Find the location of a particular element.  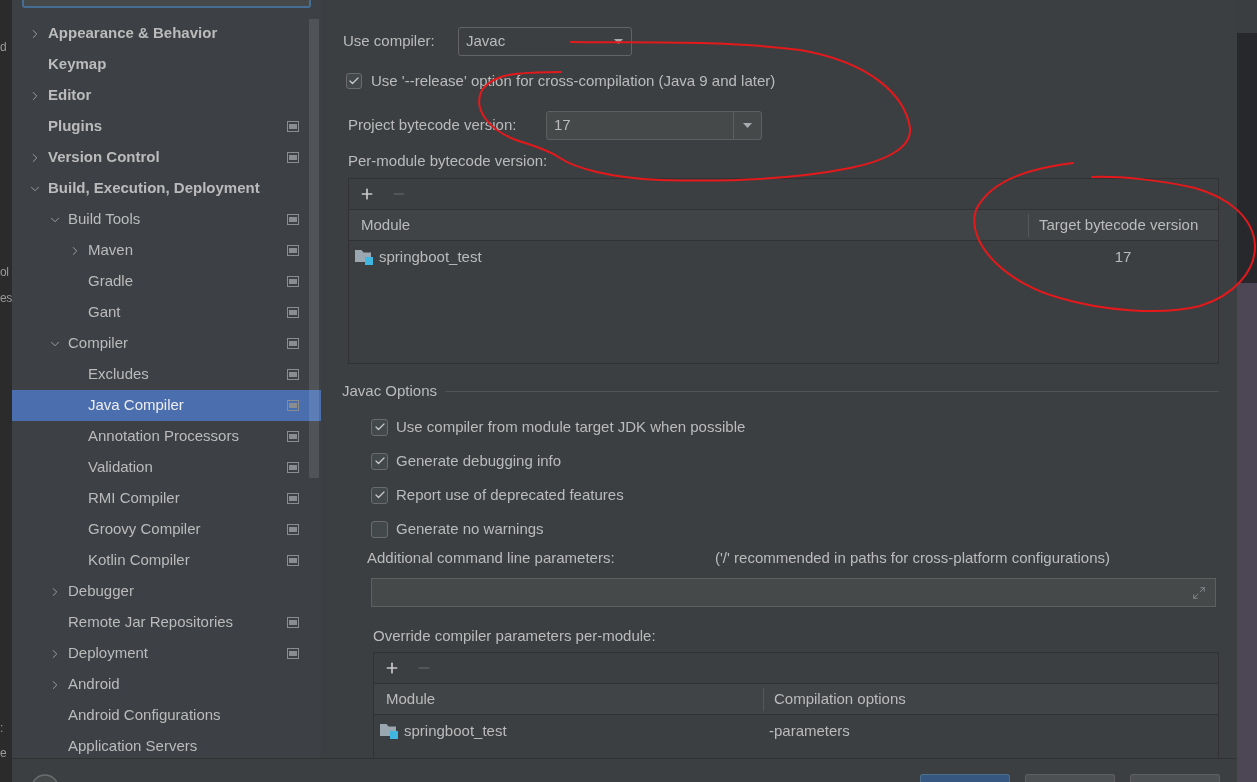

tree-item: Android Configurations is located at coordinates (166, 715).